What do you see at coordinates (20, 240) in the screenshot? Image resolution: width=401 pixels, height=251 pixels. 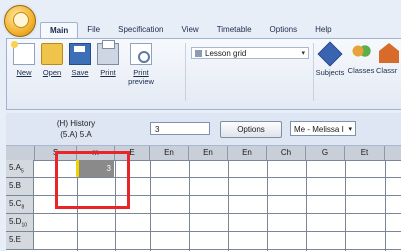 I see `row-label: 5.E` at bounding box center [20, 240].